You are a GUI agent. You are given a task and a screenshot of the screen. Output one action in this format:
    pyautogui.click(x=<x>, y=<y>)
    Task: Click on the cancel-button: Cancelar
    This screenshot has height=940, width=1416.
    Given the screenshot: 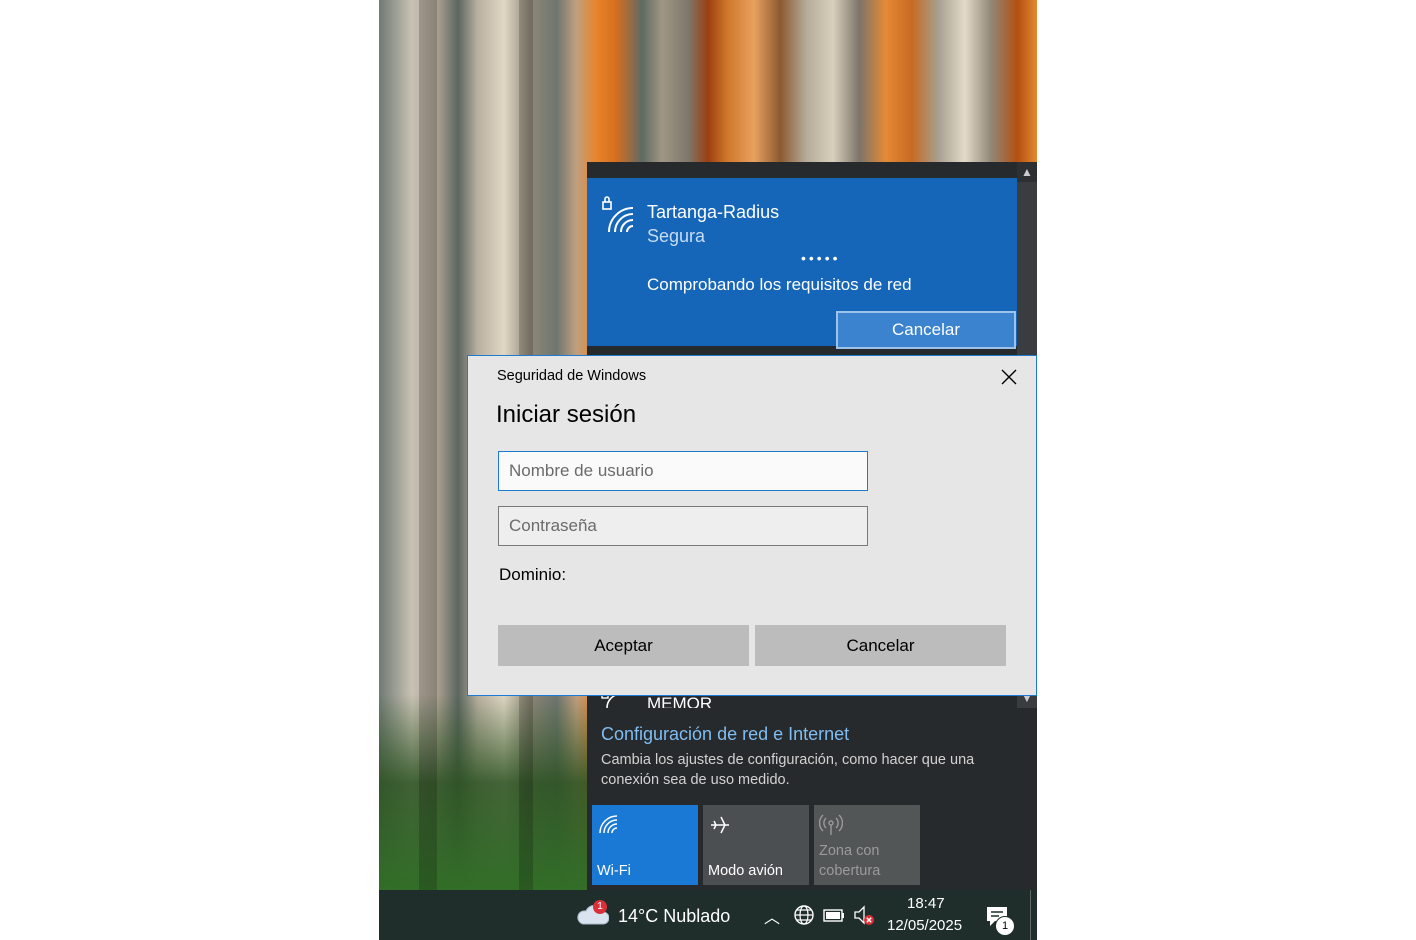 What is the action you would take?
    pyautogui.click(x=880, y=645)
    